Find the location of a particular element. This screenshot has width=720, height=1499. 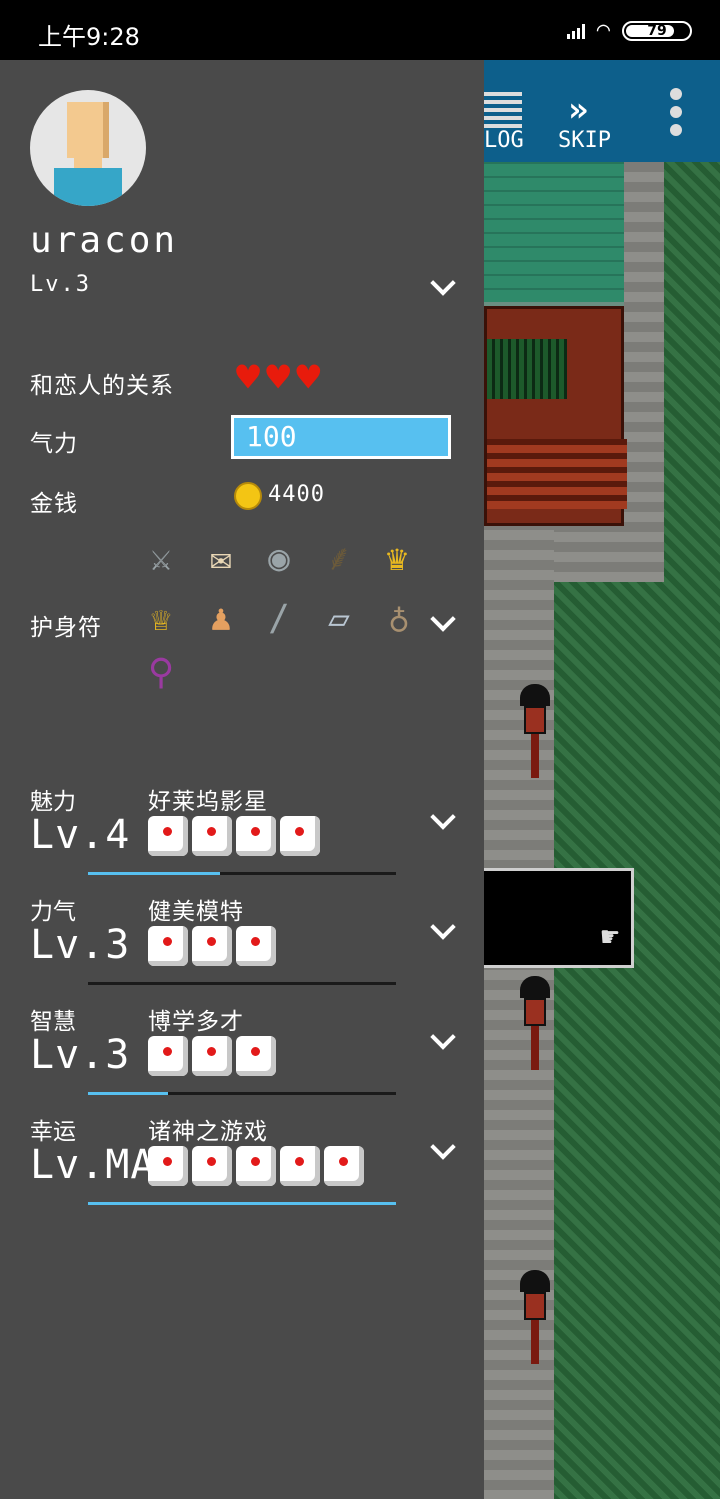

more-vertical-icon is located at coordinates (676, 112).